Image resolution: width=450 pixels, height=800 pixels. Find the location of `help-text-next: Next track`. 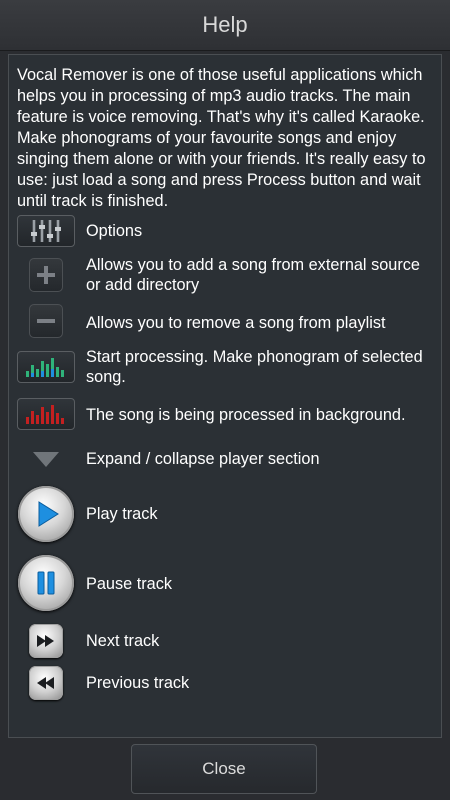

help-text-next: Next track is located at coordinates (123, 641).